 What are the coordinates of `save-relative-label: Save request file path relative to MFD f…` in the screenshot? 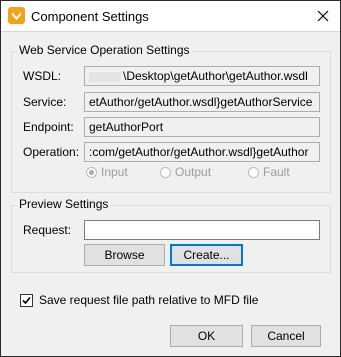 It's located at (149, 300).